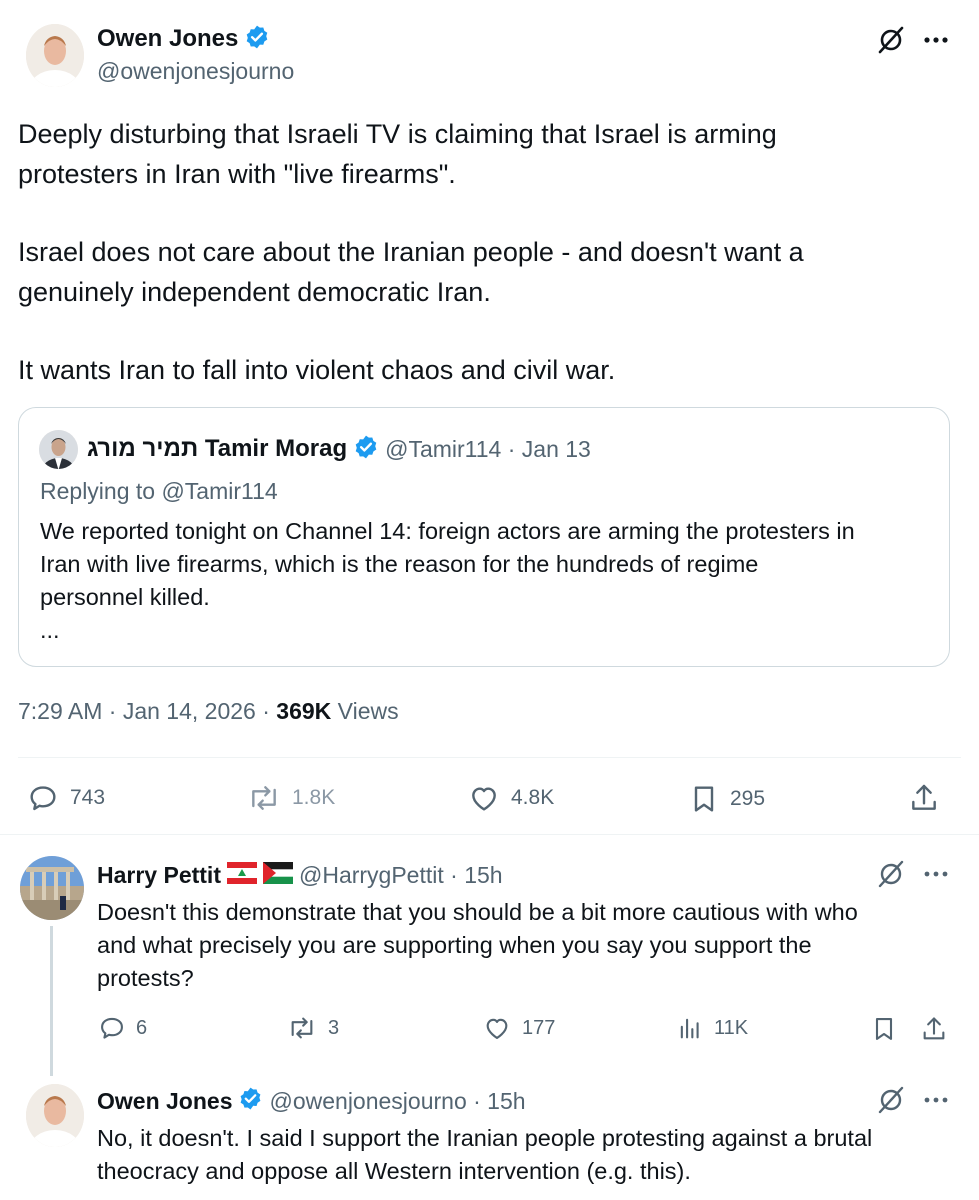 The height and width of the screenshot is (1200, 979). What do you see at coordinates (254, 292) in the screenshot?
I see `tweet-text-line: genuinely independent democratic Iran.` at bounding box center [254, 292].